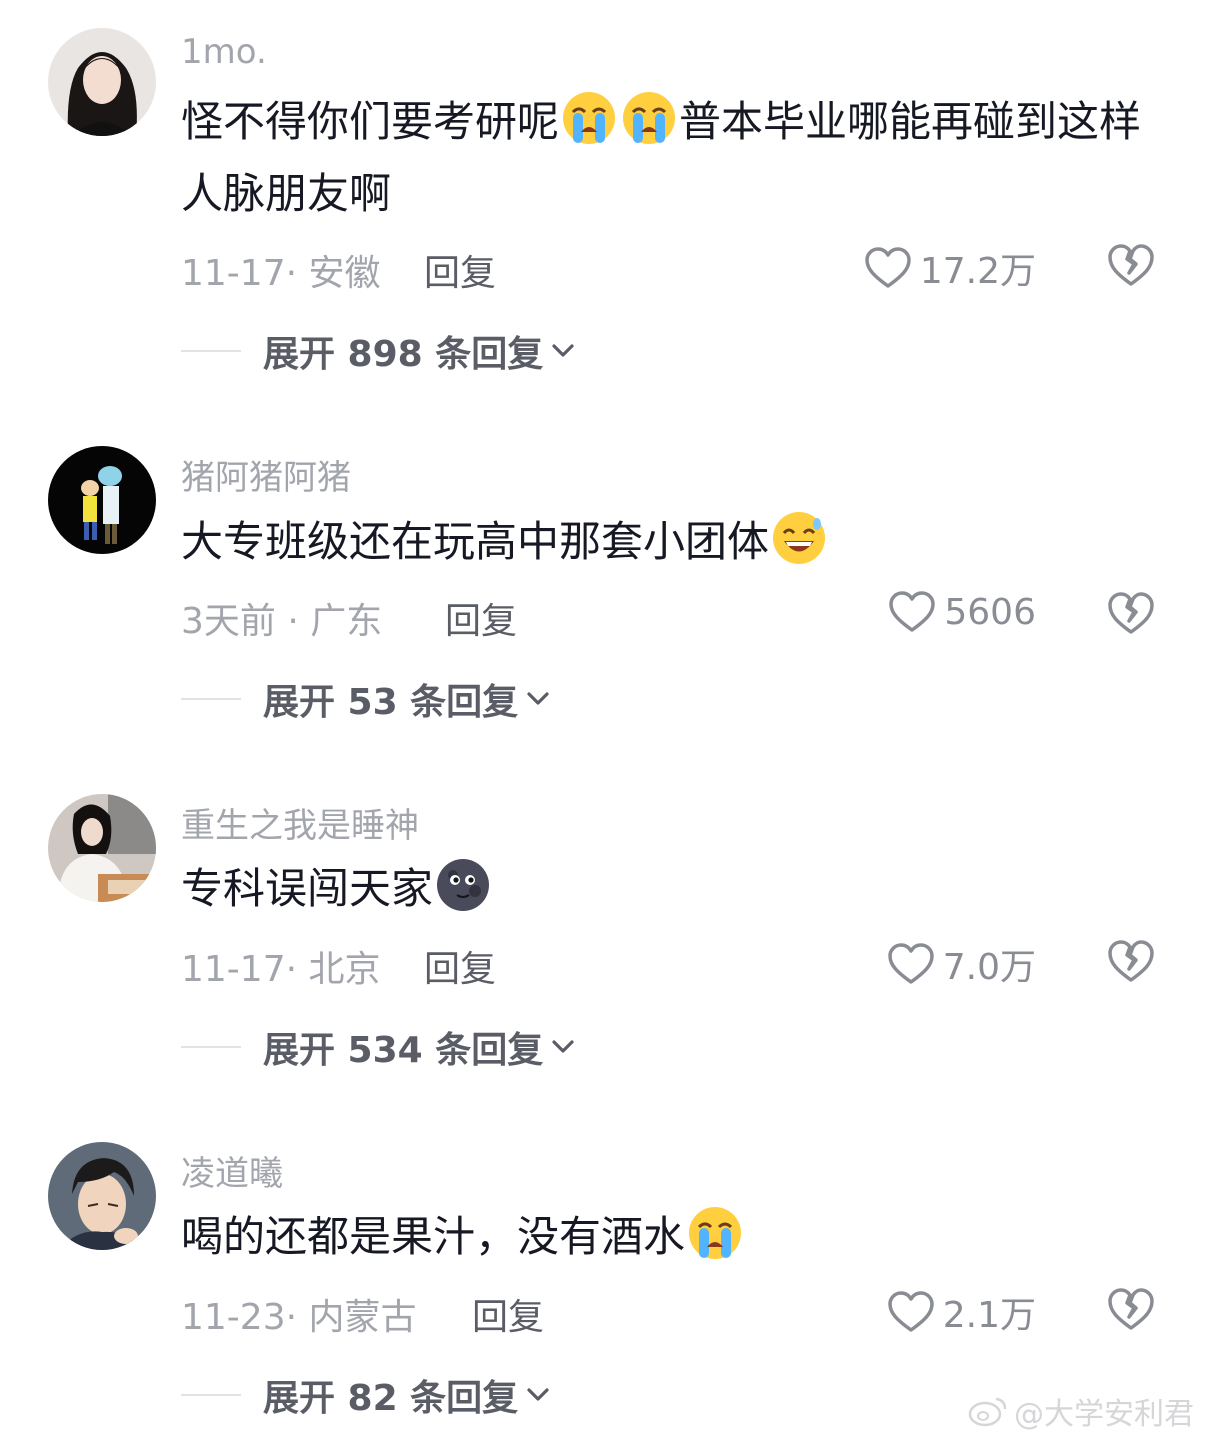 The image size is (1206, 1441). Describe the element at coordinates (673, 889) in the screenshot. I see `comment-text: 专科误闯天家` at that location.